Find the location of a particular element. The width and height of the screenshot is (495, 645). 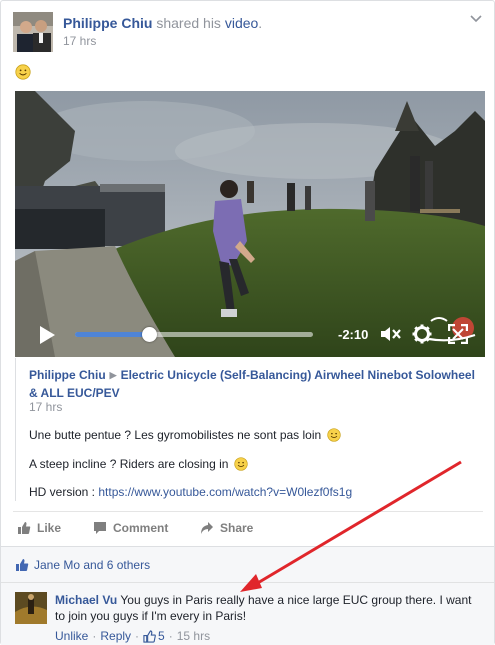

video-progress-bar is located at coordinates (194, 334).